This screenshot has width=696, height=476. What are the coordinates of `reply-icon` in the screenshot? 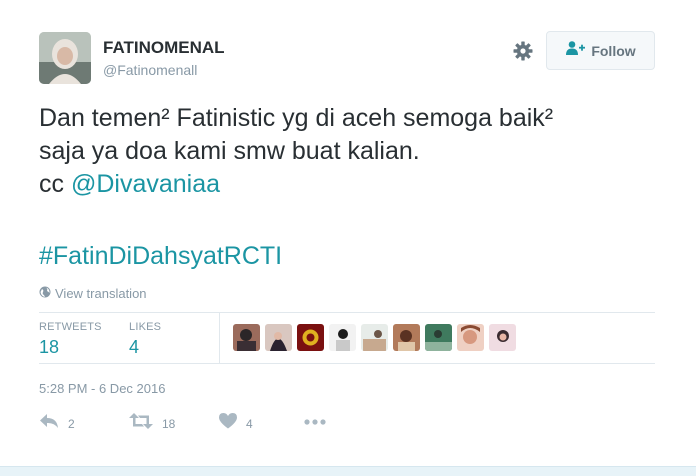 It's located at (49, 423).